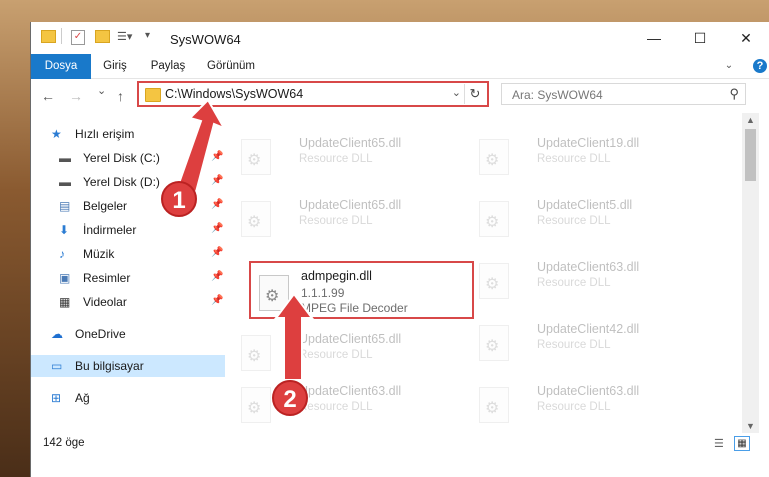 Image resolution: width=769 pixels, height=477 pixels. Describe the element at coordinates (179, 199) in the screenshot. I see `callout-badge-1: 1` at that location.